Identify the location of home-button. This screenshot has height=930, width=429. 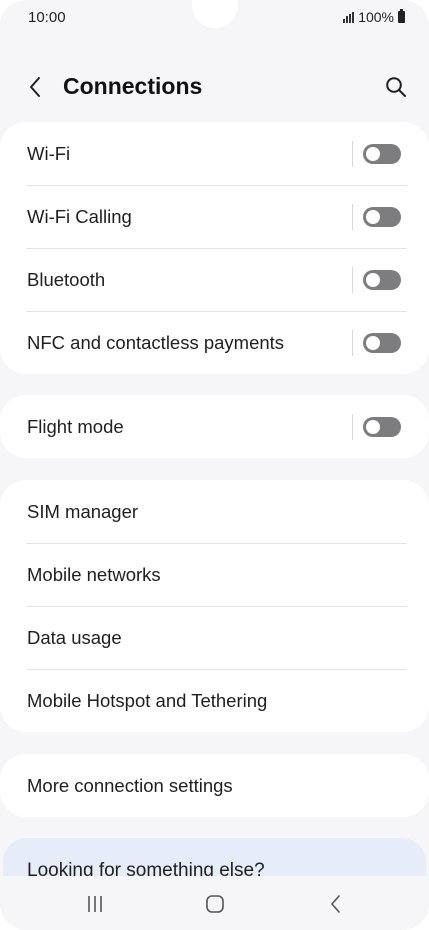
(215, 904).